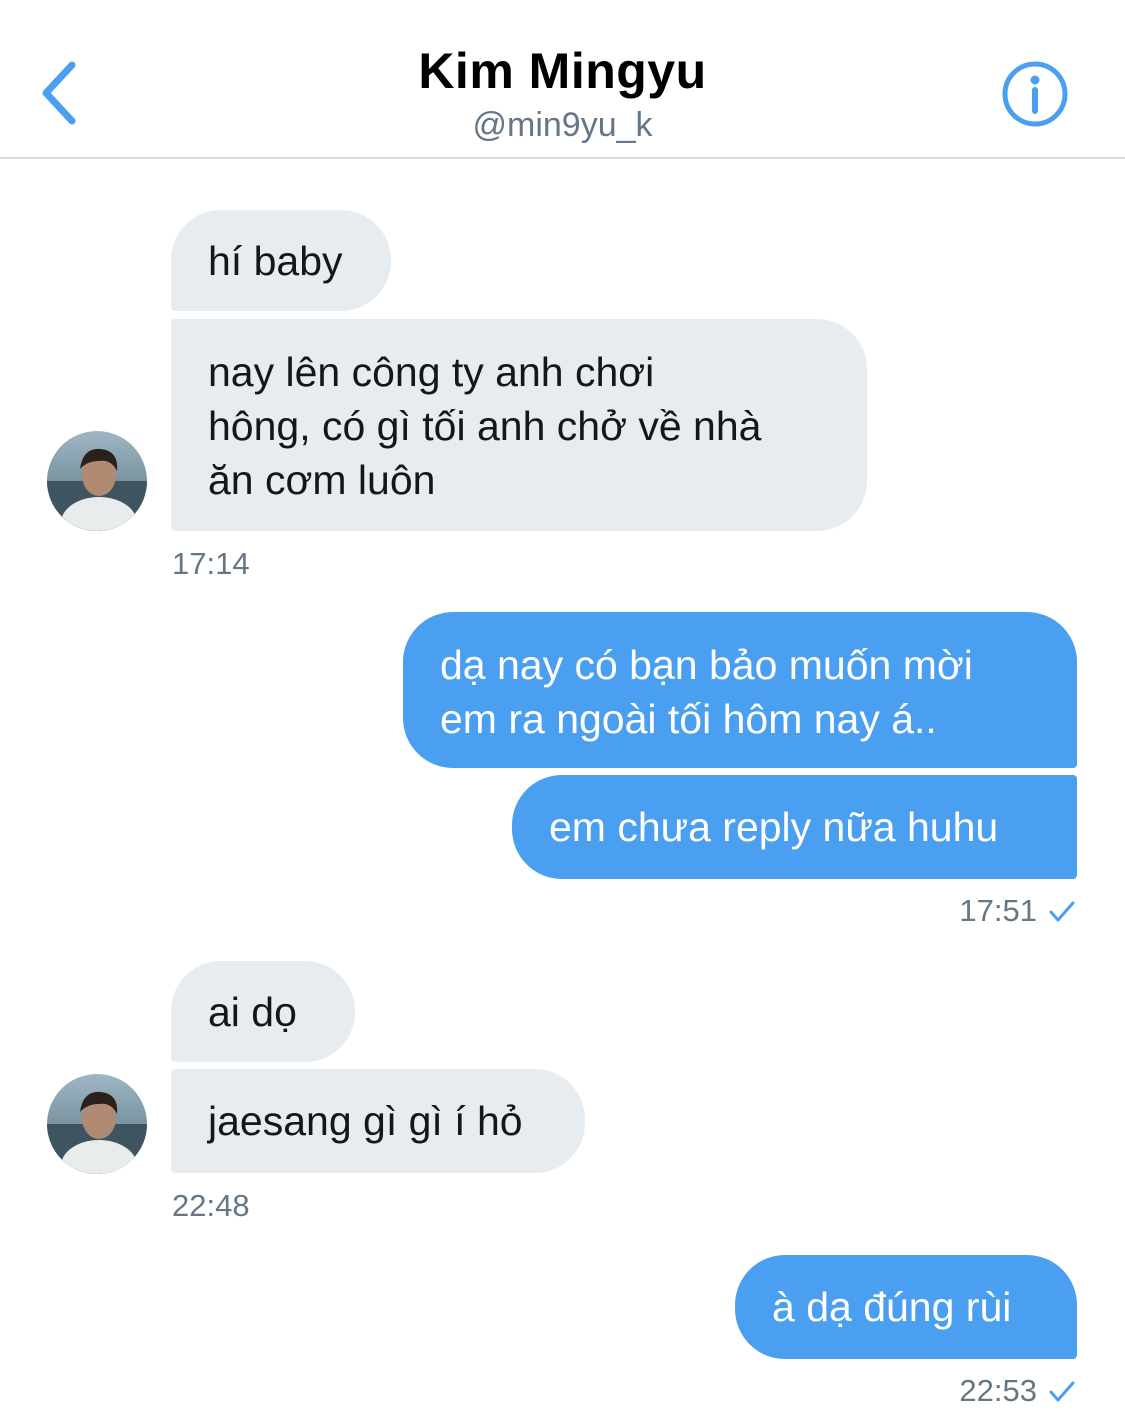  What do you see at coordinates (431, 372) in the screenshot?
I see `message-text-line: nay lên công ty anh chơi` at bounding box center [431, 372].